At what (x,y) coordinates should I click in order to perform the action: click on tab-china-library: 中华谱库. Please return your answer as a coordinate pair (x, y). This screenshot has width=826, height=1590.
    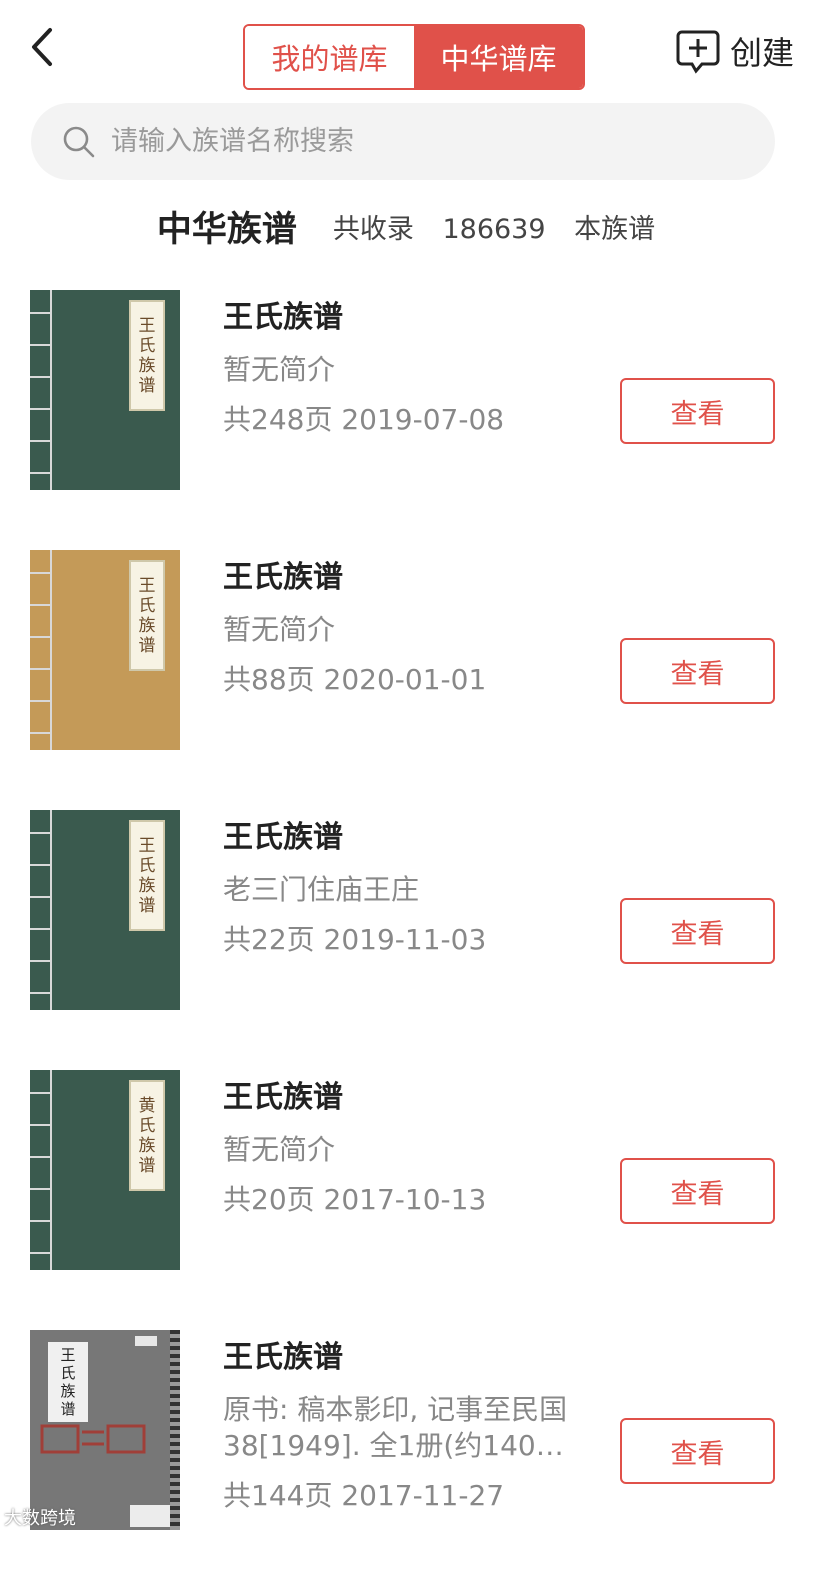
    Looking at the image, I should click on (498, 57).